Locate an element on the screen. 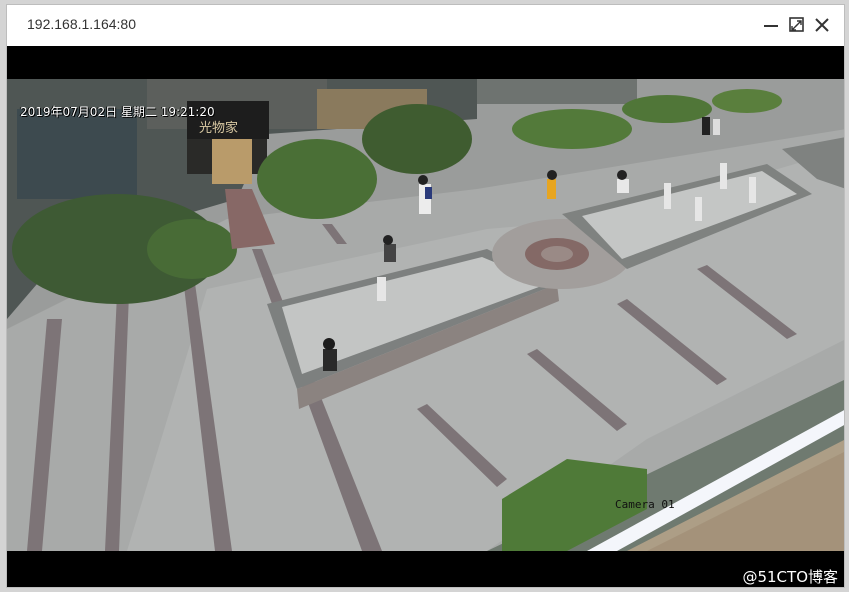  minimize-icon is located at coordinates (771, 25).